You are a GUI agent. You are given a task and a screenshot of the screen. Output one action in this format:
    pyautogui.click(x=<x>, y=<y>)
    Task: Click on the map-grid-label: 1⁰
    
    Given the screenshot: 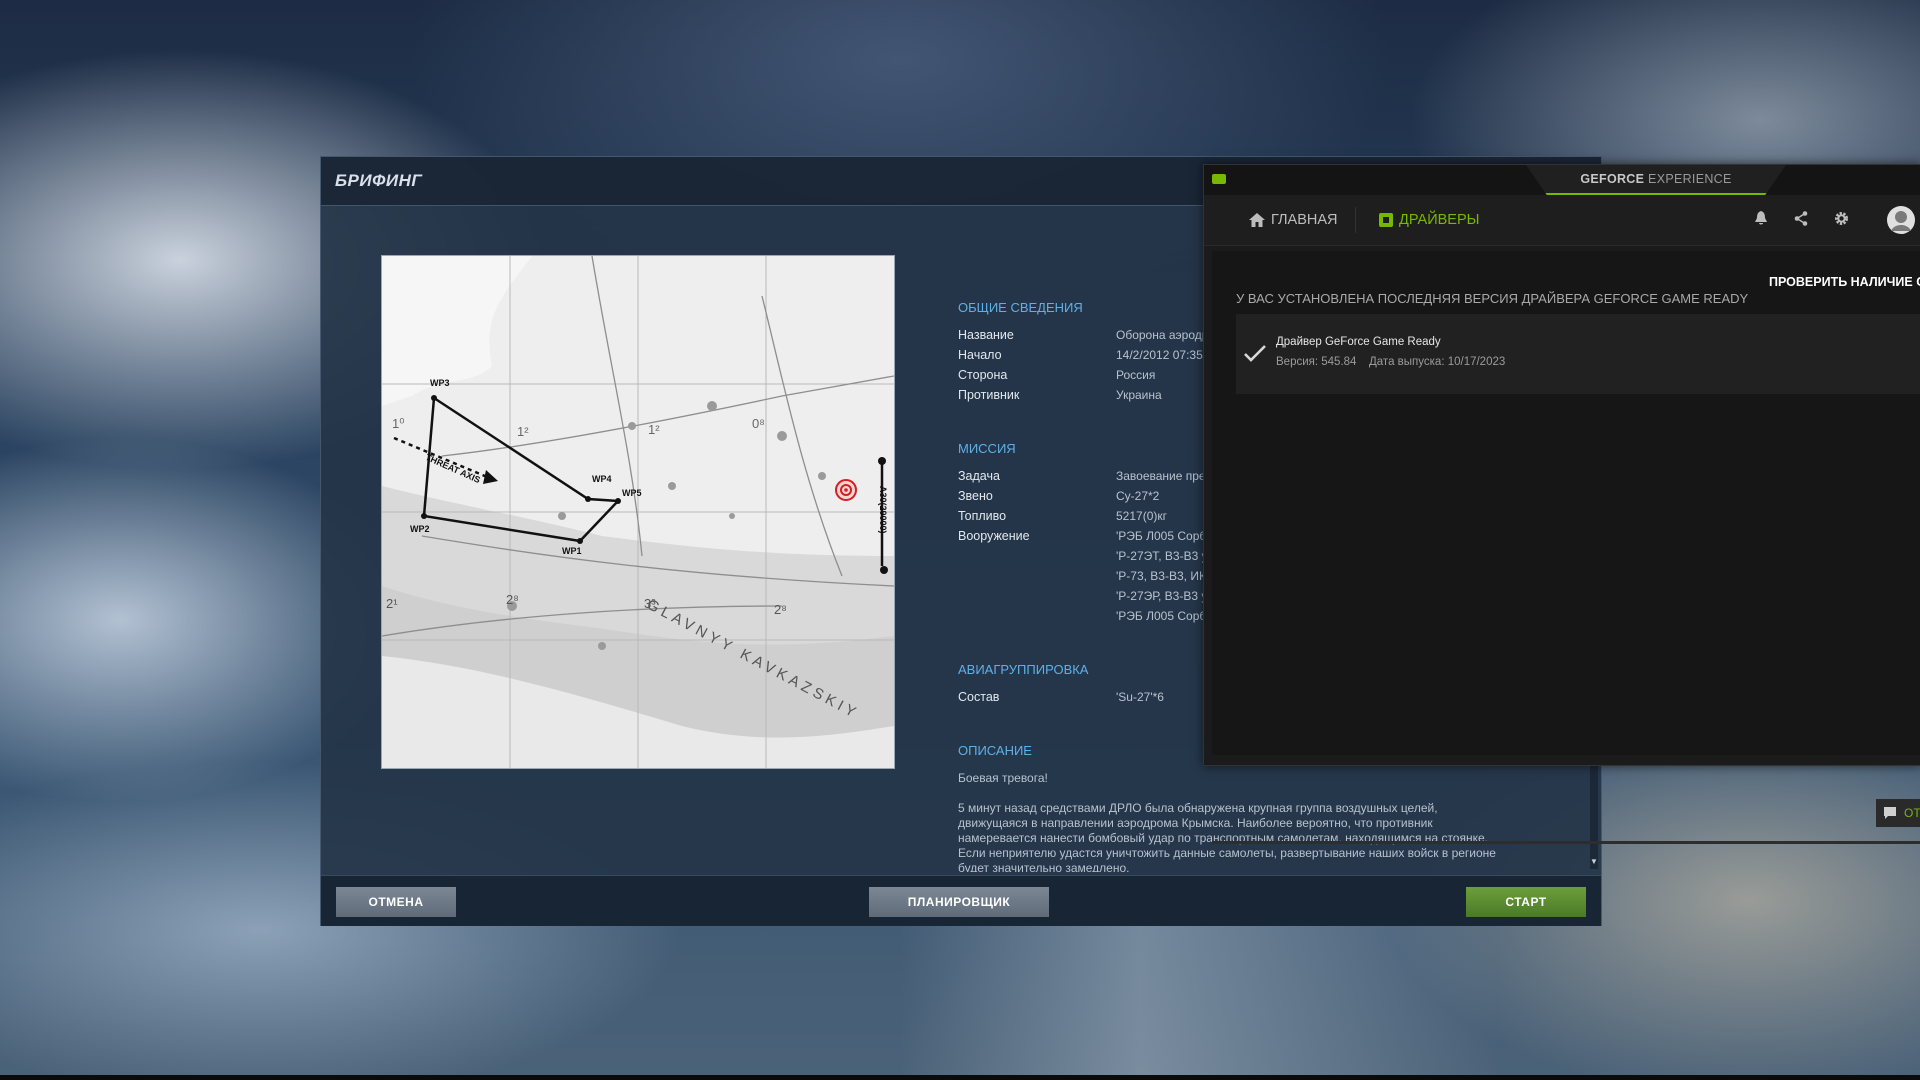 What is the action you would take?
    pyautogui.click(x=398, y=423)
    